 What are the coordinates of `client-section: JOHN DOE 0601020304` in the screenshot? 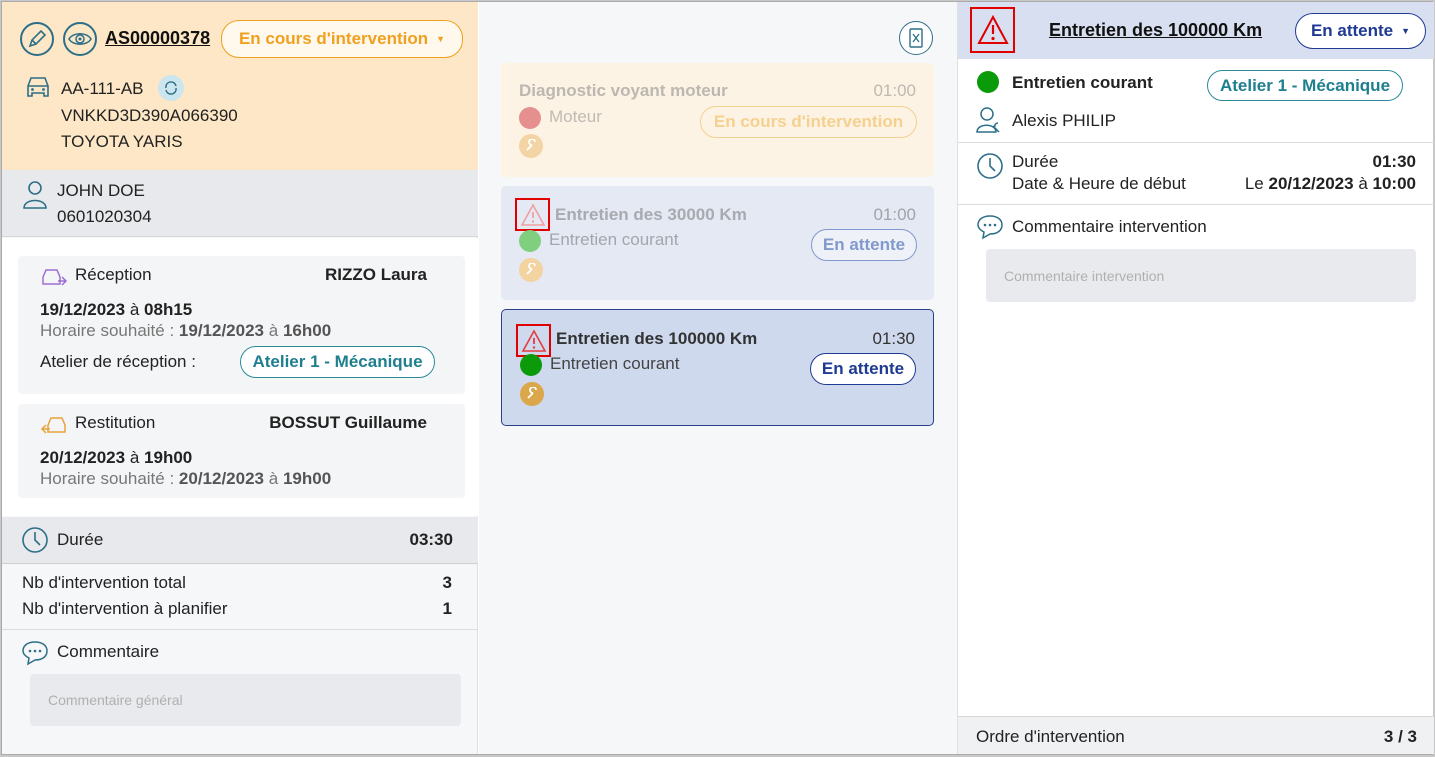 It's located at (240, 203).